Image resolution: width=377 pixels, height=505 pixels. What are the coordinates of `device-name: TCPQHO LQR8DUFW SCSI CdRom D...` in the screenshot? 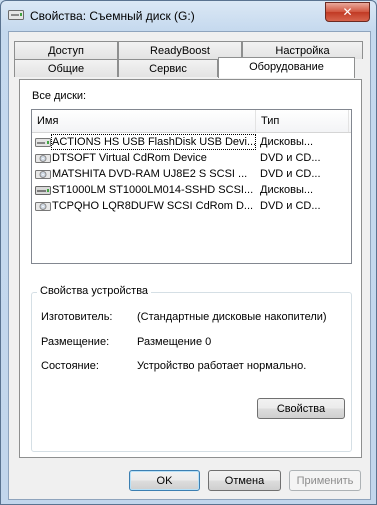 It's located at (153, 206).